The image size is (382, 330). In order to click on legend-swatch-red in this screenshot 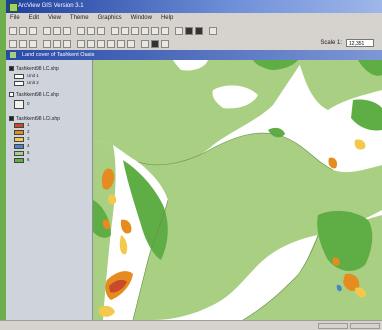, I will do `click(19, 125)`.